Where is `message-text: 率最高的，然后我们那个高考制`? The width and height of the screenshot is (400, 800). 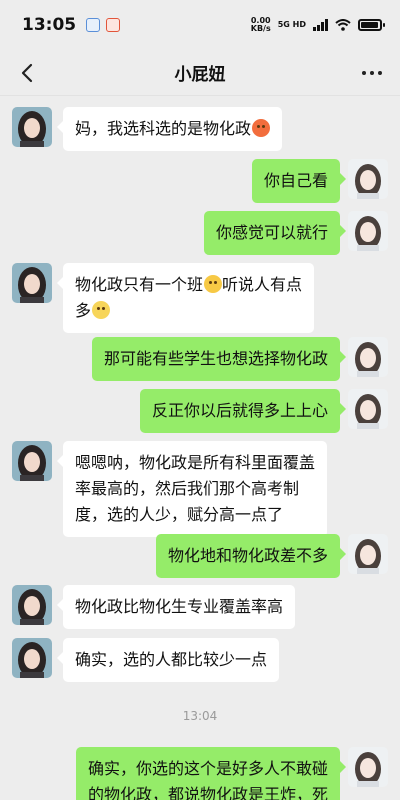 message-text: 率最高的，然后我们那个高考制 is located at coordinates (187, 488).